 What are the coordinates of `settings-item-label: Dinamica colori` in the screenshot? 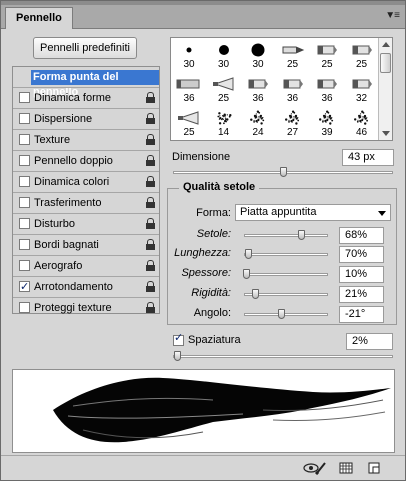 It's located at (72, 182).